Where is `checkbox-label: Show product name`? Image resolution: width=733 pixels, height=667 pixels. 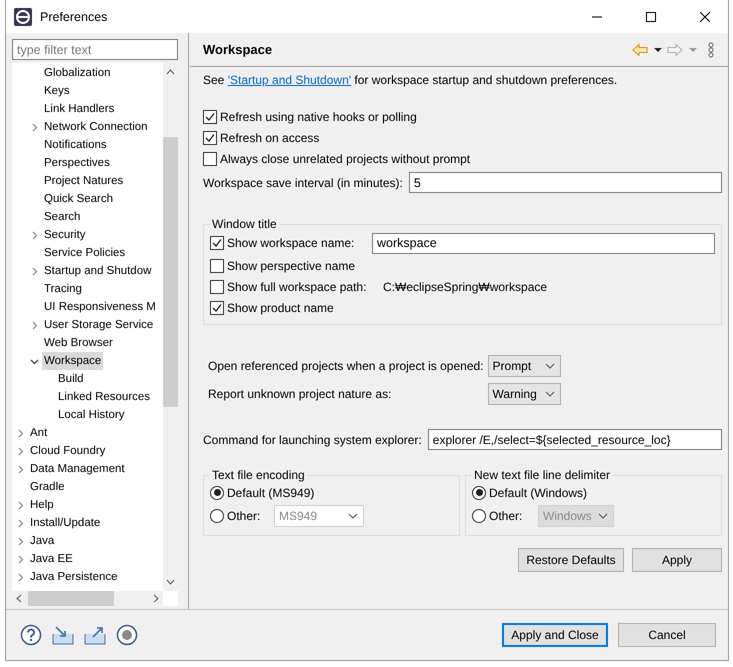
checkbox-label: Show product name is located at coordinates (280, 307).